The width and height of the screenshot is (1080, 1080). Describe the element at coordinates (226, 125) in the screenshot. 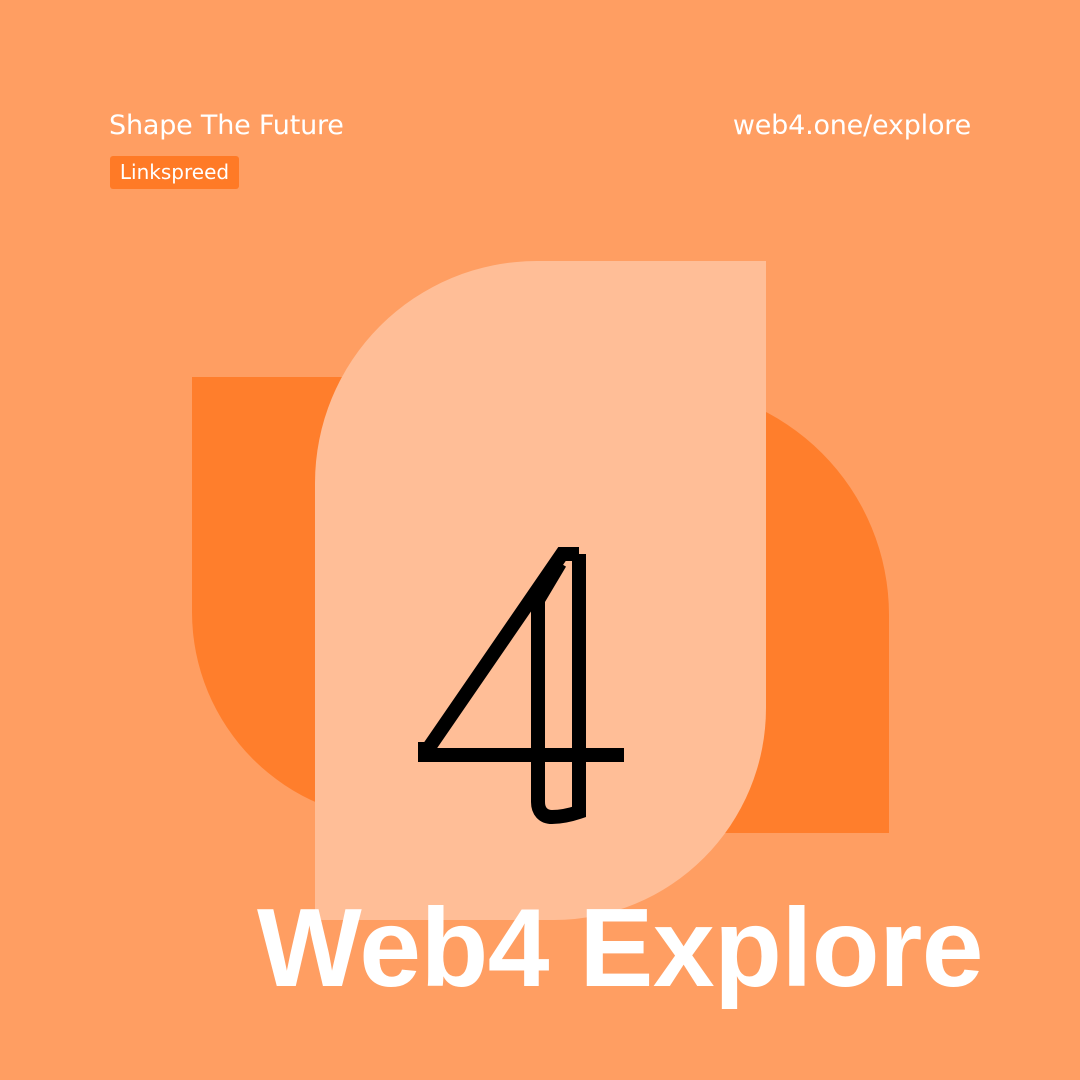

I see `tagline-text: Shape The Future` at that location.